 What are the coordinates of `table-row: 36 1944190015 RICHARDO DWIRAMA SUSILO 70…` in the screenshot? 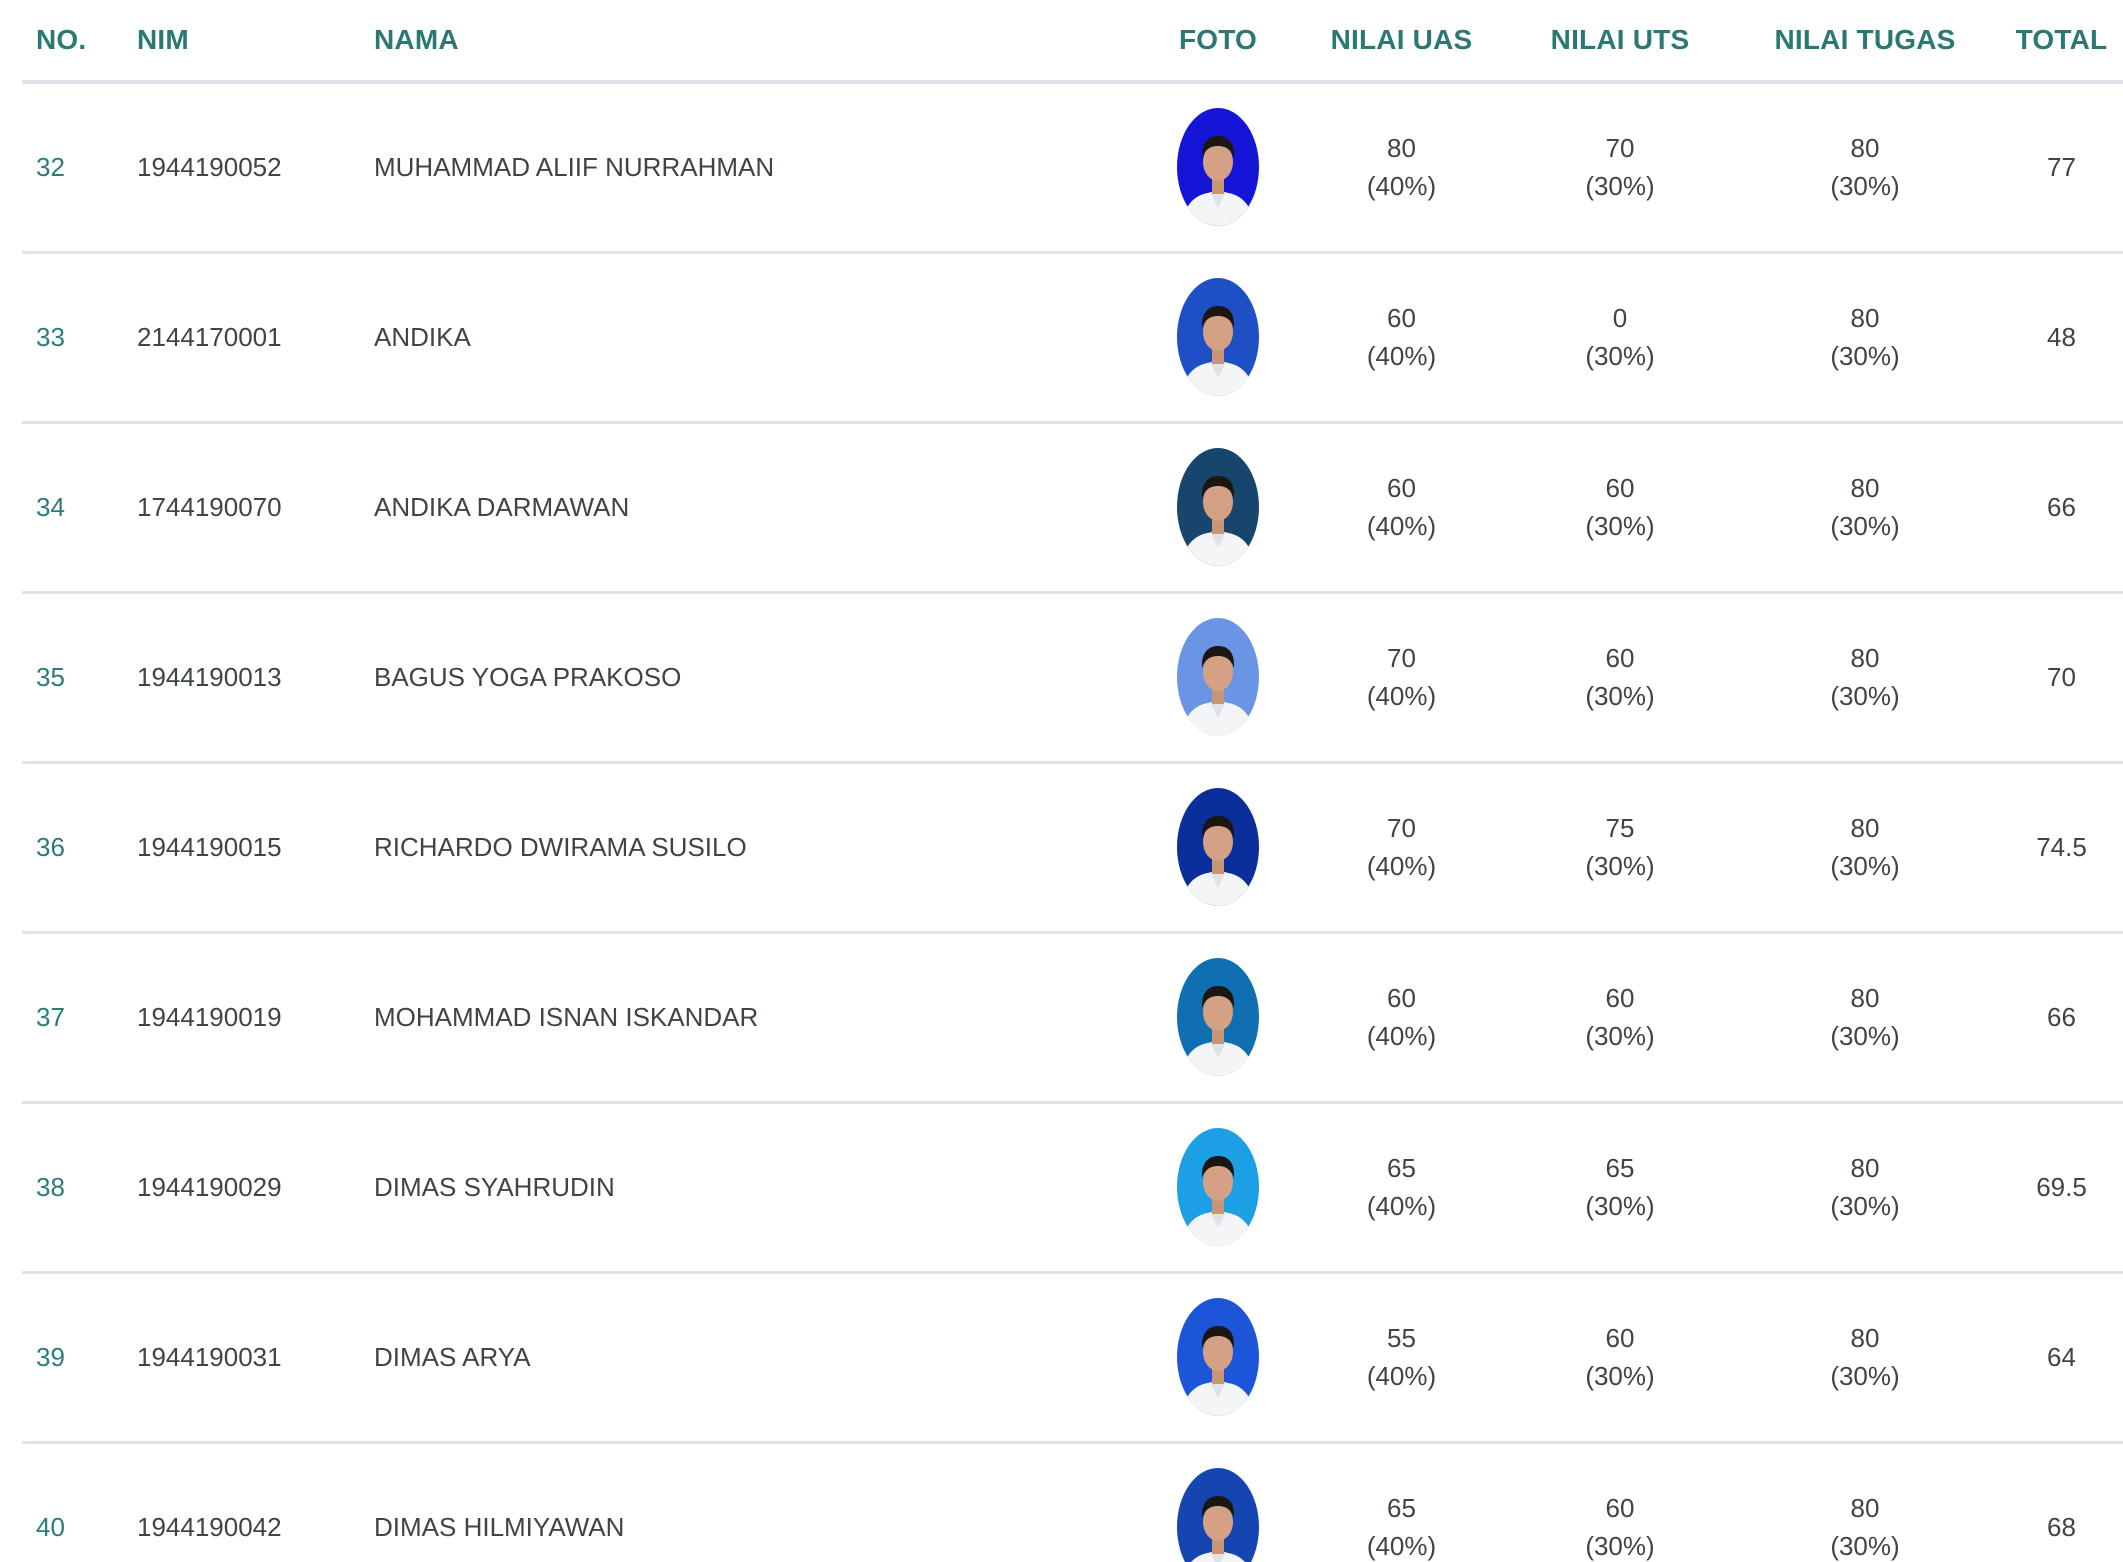 It's located at (1072, 847).